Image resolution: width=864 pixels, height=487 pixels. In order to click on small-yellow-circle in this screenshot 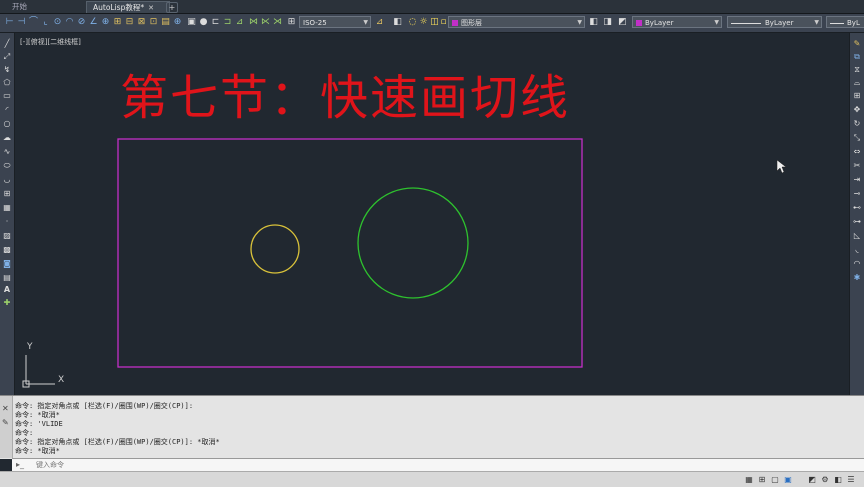, I will do `click(275, 249)`.